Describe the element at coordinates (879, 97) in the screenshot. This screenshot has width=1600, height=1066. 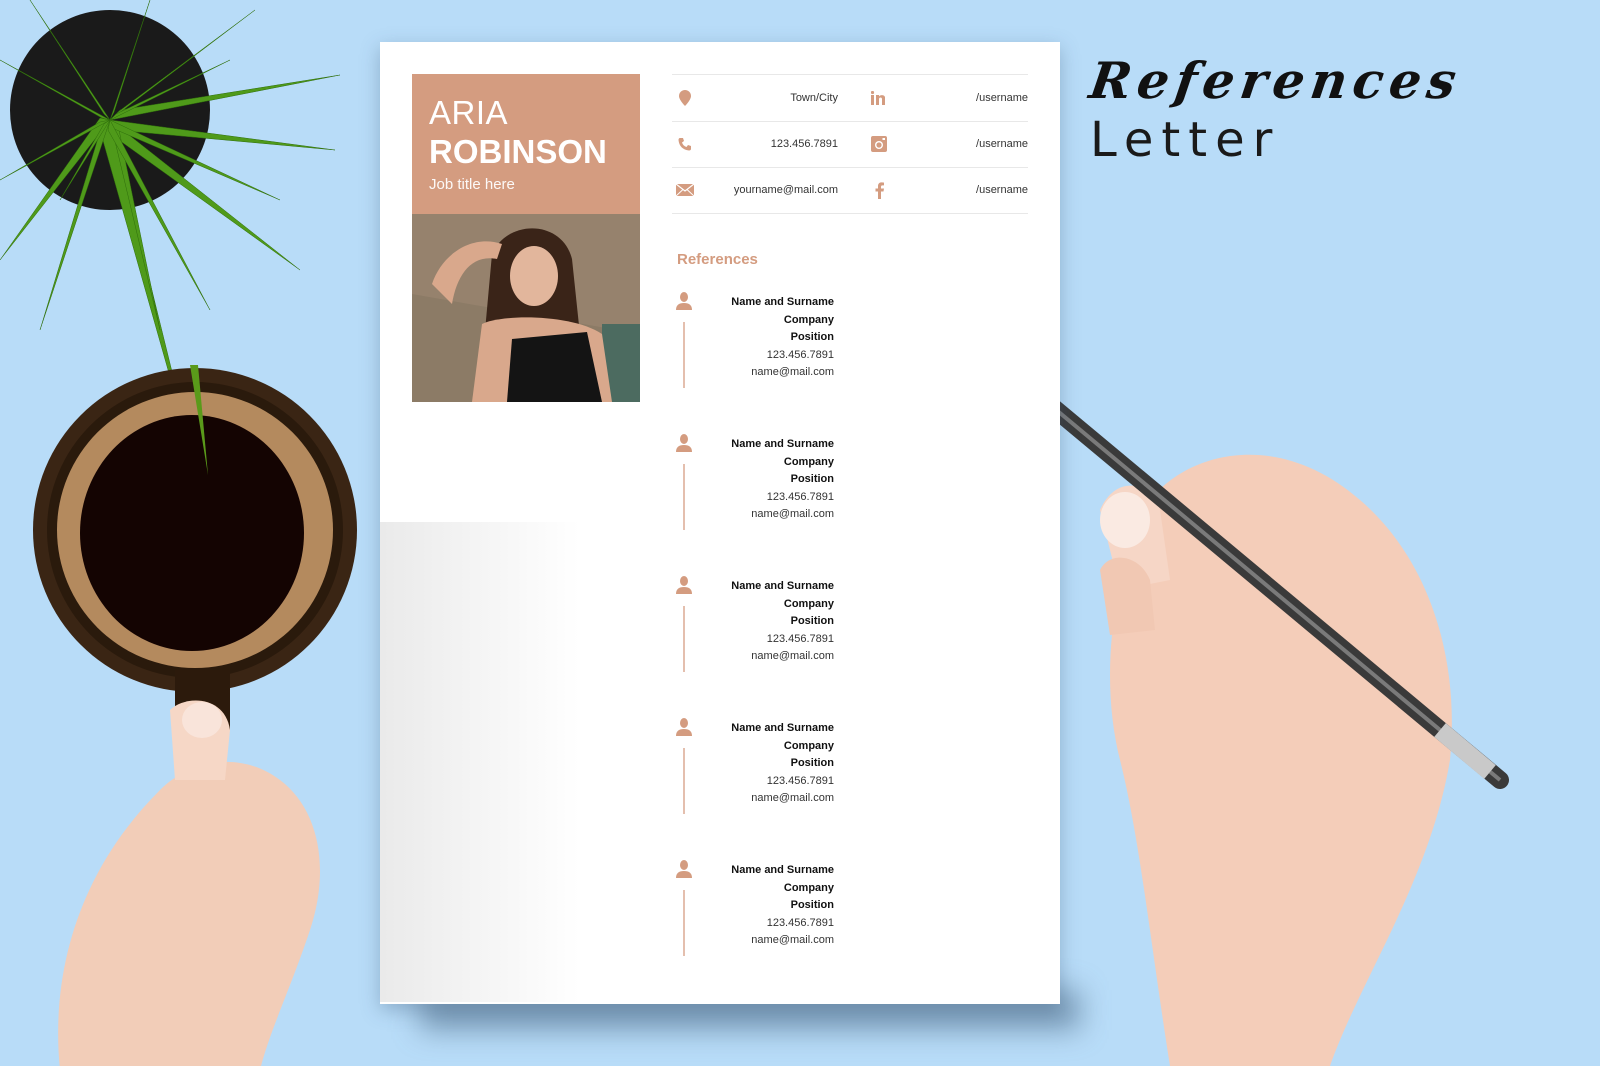
I see `linkedin-icon` at that location.